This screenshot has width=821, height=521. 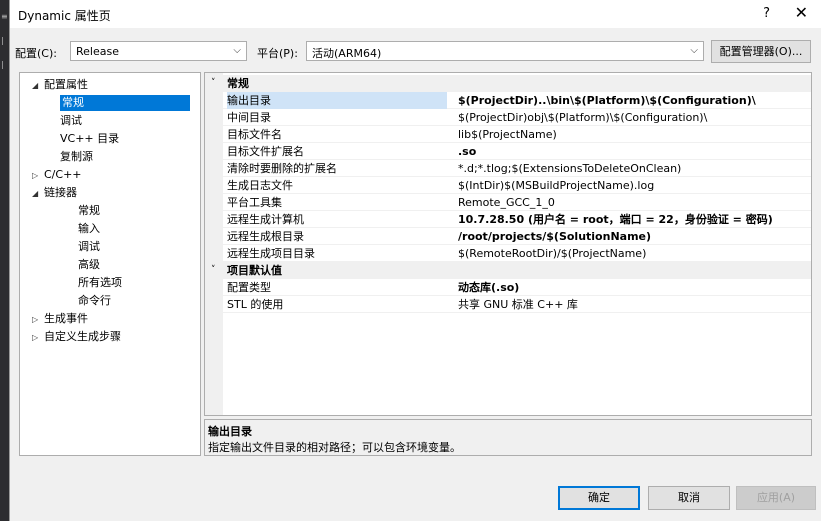 What do you see at coordinates (508, 83) in the screenshot?
I see `grid-category: ˅ 常规` at bounding box center [508, 83].